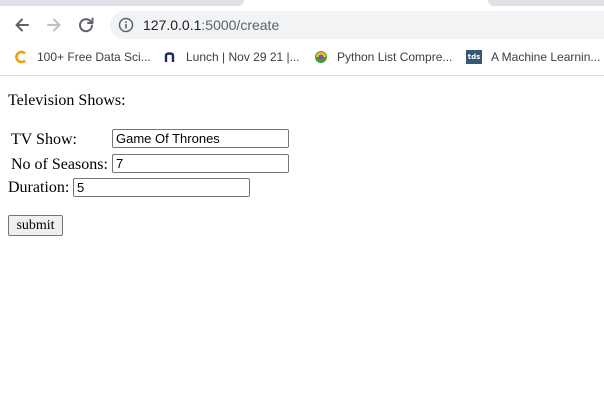  What do you see at coordinates (200, 138) in the screenshot?
I see `tv-show-input: Game Of Thrones` at bounding box center [200, 138].